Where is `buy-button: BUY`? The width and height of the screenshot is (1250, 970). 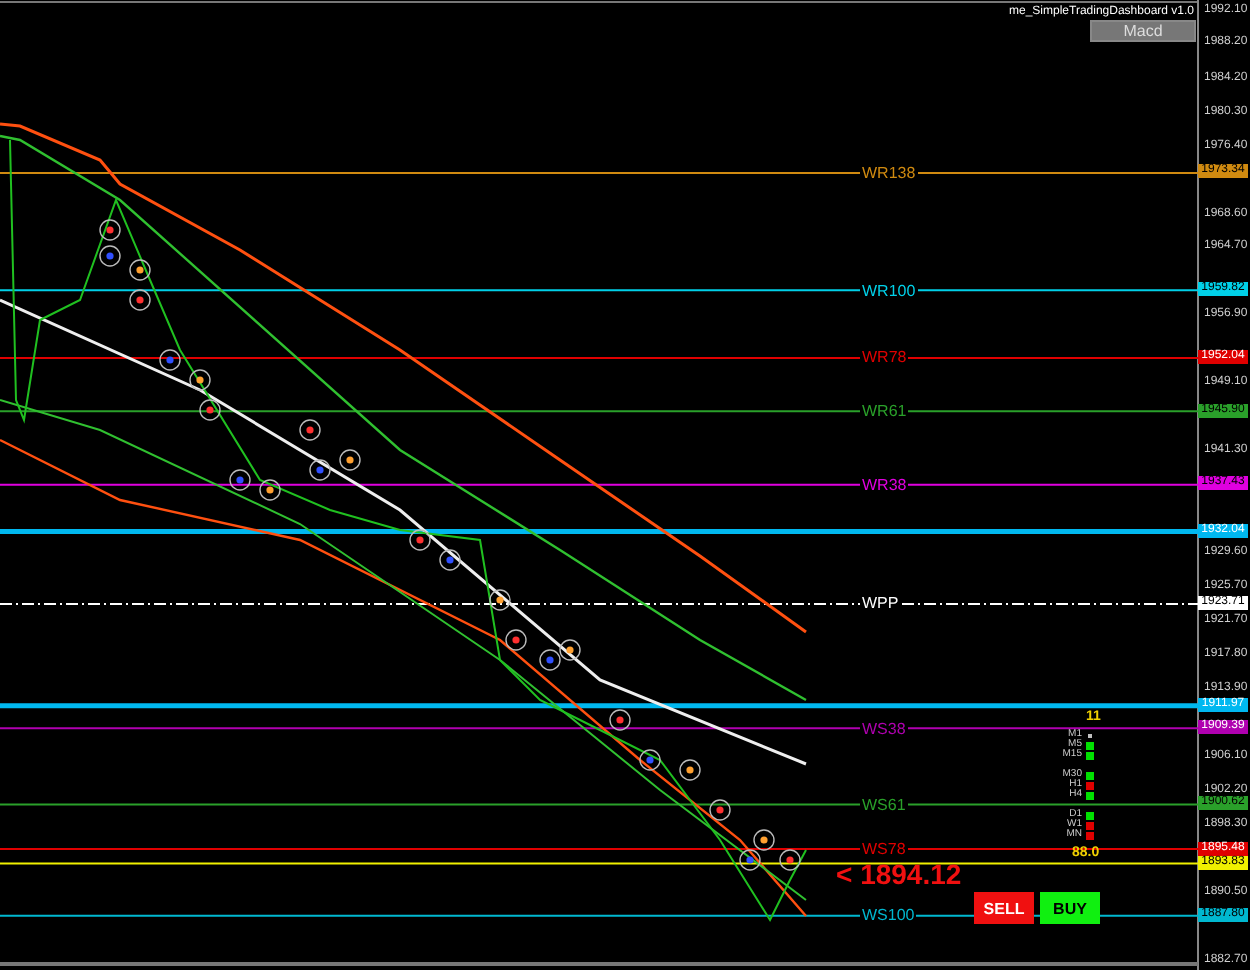
buy-button: BUY is located at coordinates (1070, 908).